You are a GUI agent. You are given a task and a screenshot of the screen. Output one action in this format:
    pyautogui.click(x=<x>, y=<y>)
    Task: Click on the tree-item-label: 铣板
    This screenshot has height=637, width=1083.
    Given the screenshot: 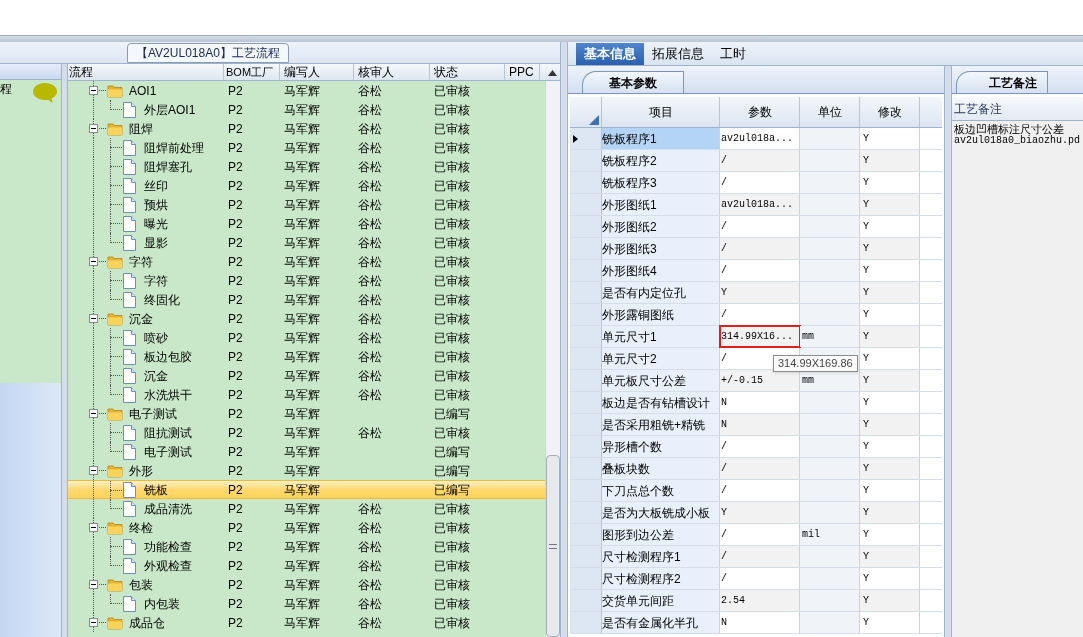 What is the action you would take?
    pyautogui.click(x=156, y=489)
    